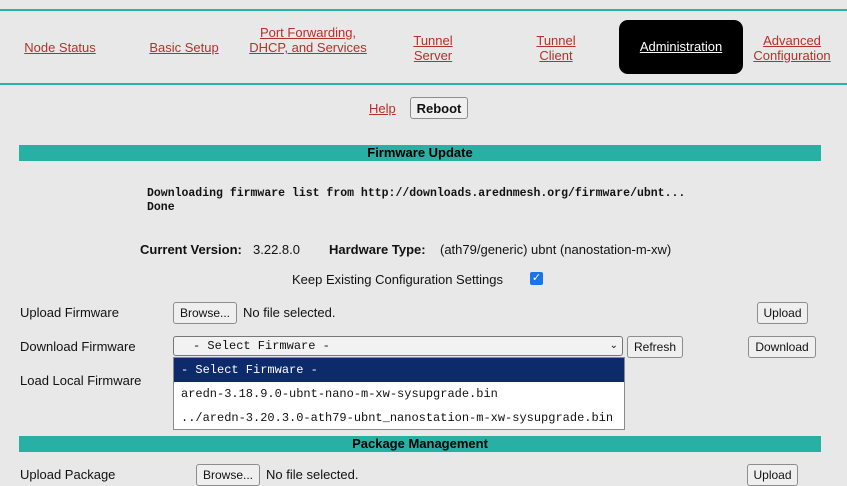  I want to click on upload-package-label: Upload Package, so click(68, 474).